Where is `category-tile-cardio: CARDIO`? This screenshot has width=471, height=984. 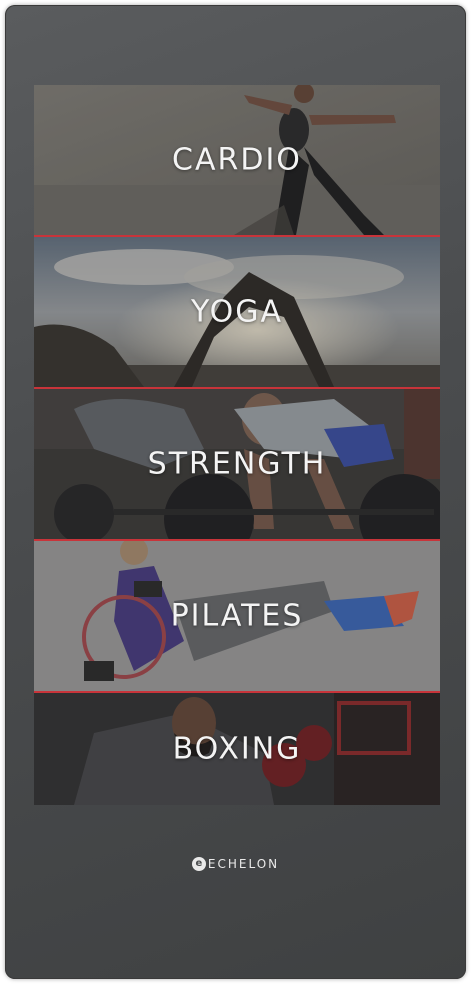 category-tile-cardio: CARDIO is located at coordinates (237, 160).